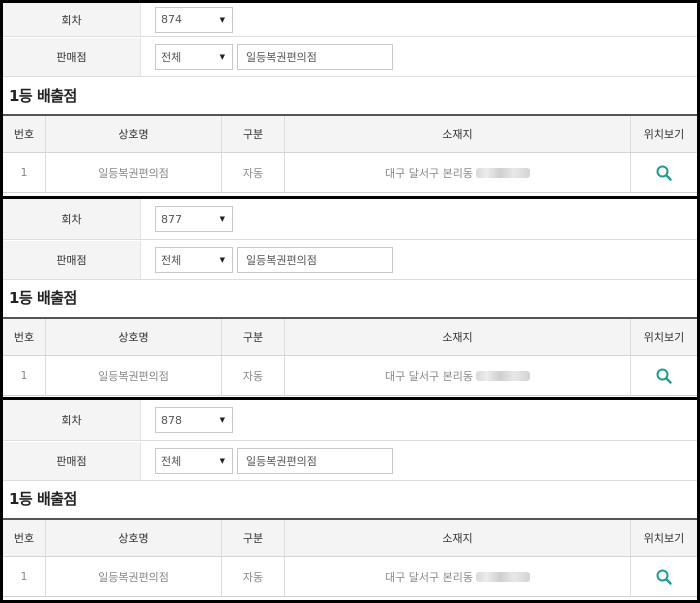  Describe the element at coordinates (194, 219) in the screenshot. I see `round-select: 877 ▼` at that location.